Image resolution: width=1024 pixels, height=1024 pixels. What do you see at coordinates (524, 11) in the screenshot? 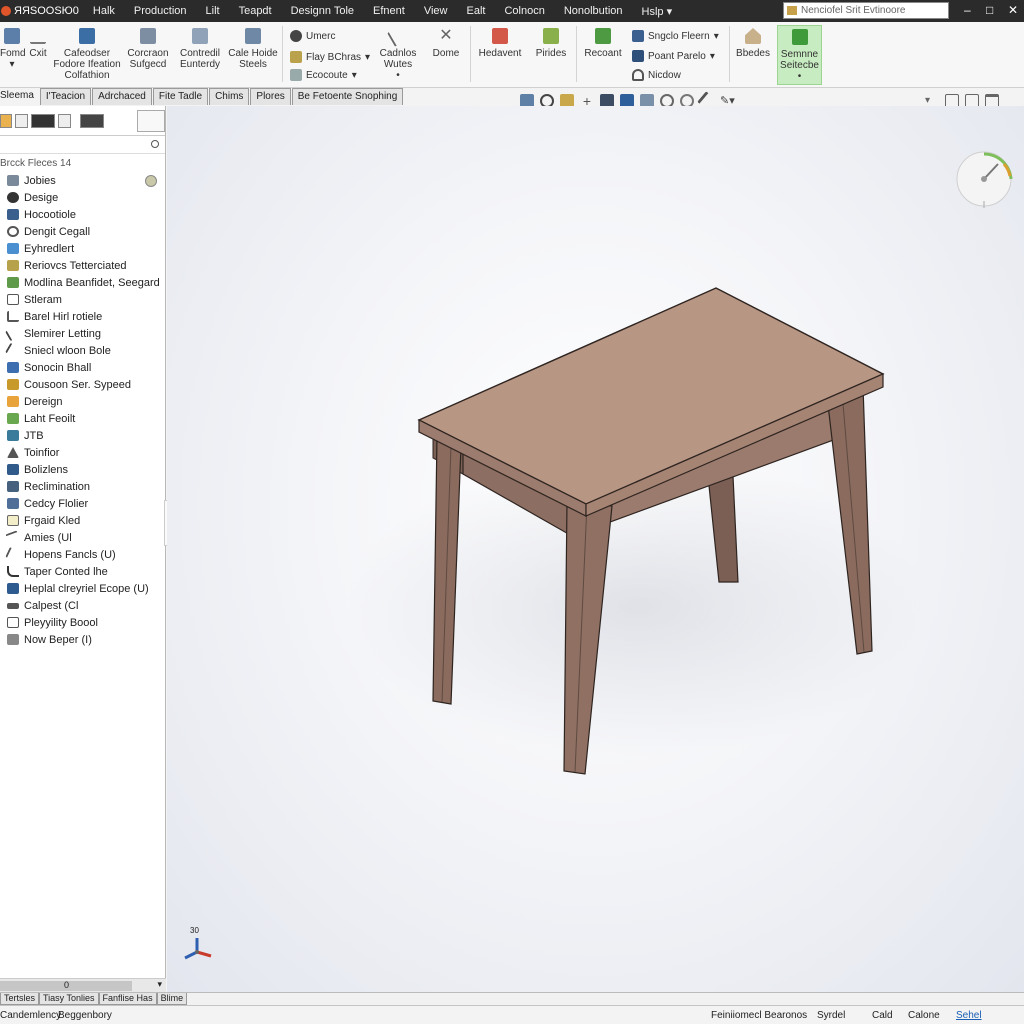
I see `menu-colnocn: Colnocn` at bounding box center [524, 11].